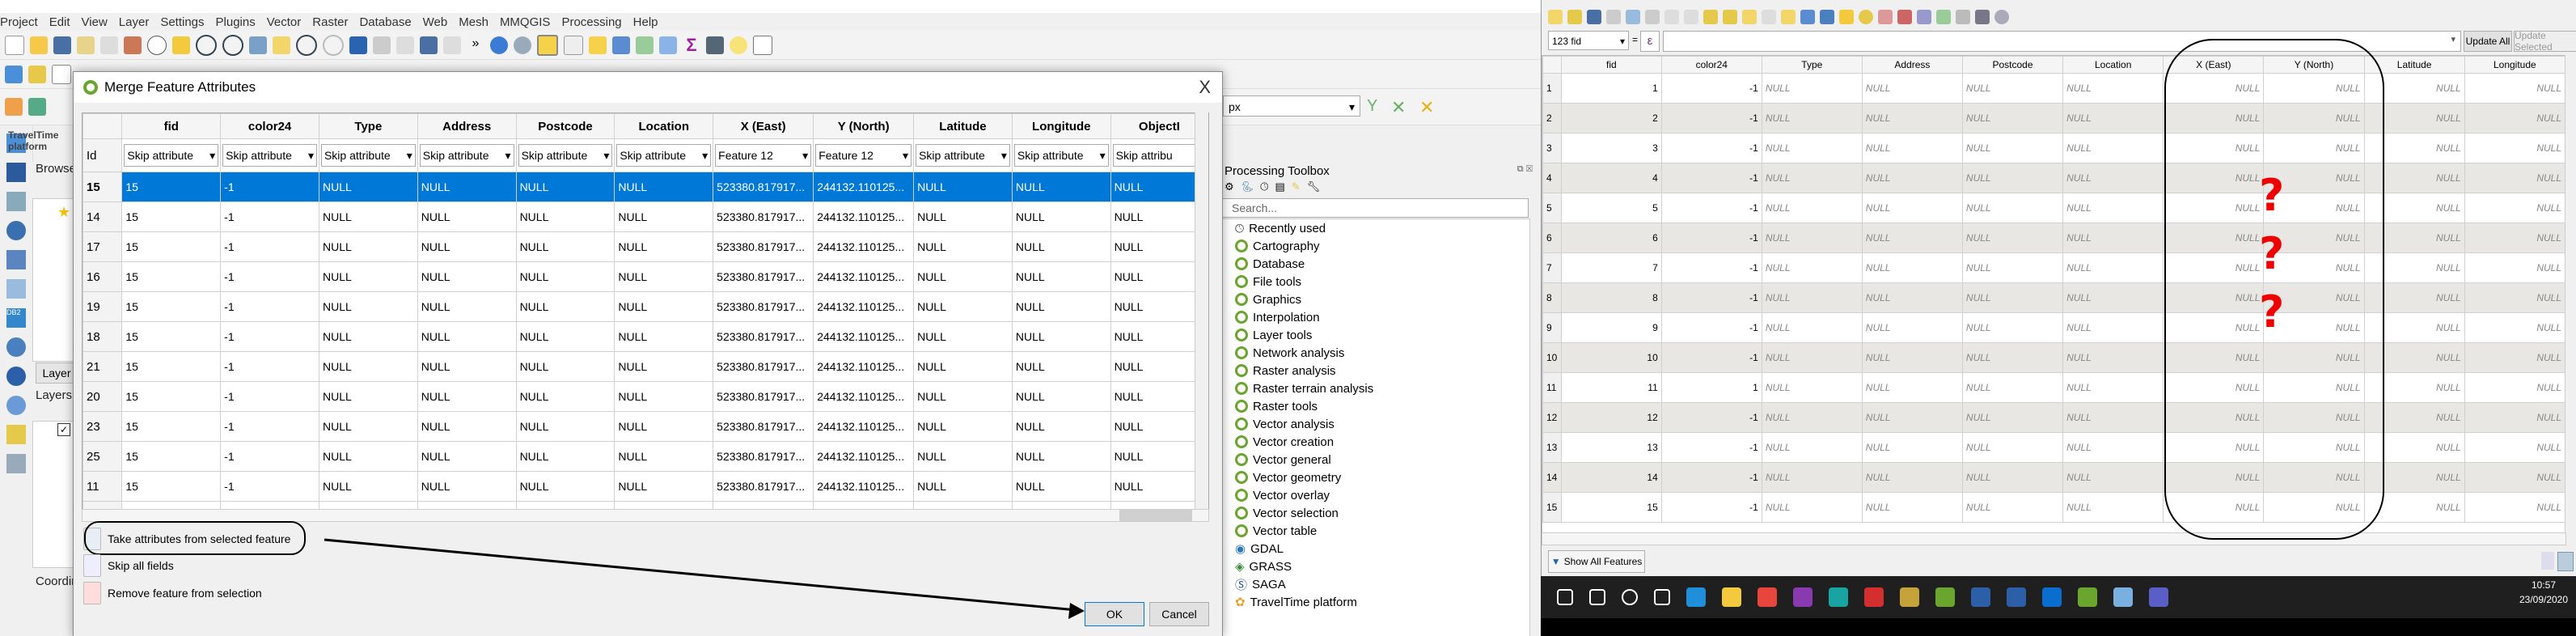  Describe the element at coordinates (1803, 597) in the screenshot. I see `pdf-app-icon` at that location.